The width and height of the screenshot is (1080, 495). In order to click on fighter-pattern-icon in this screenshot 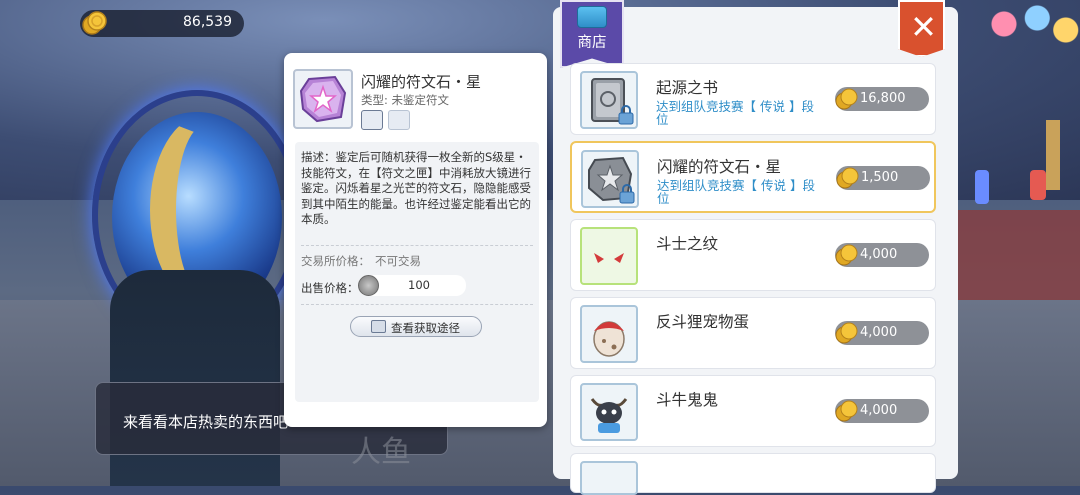, I will do `click(609, 258)`.